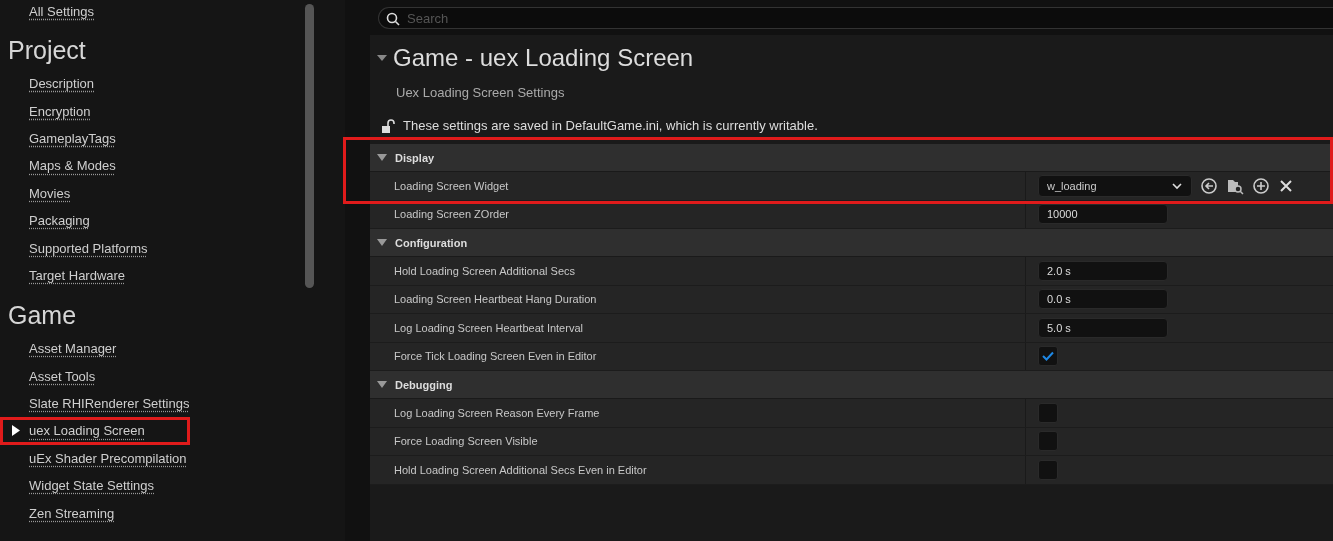 The width and height of the screenshot is (1333, 541). I want to click on page-title: Game - uex Loading Screen, so click(543, 58).